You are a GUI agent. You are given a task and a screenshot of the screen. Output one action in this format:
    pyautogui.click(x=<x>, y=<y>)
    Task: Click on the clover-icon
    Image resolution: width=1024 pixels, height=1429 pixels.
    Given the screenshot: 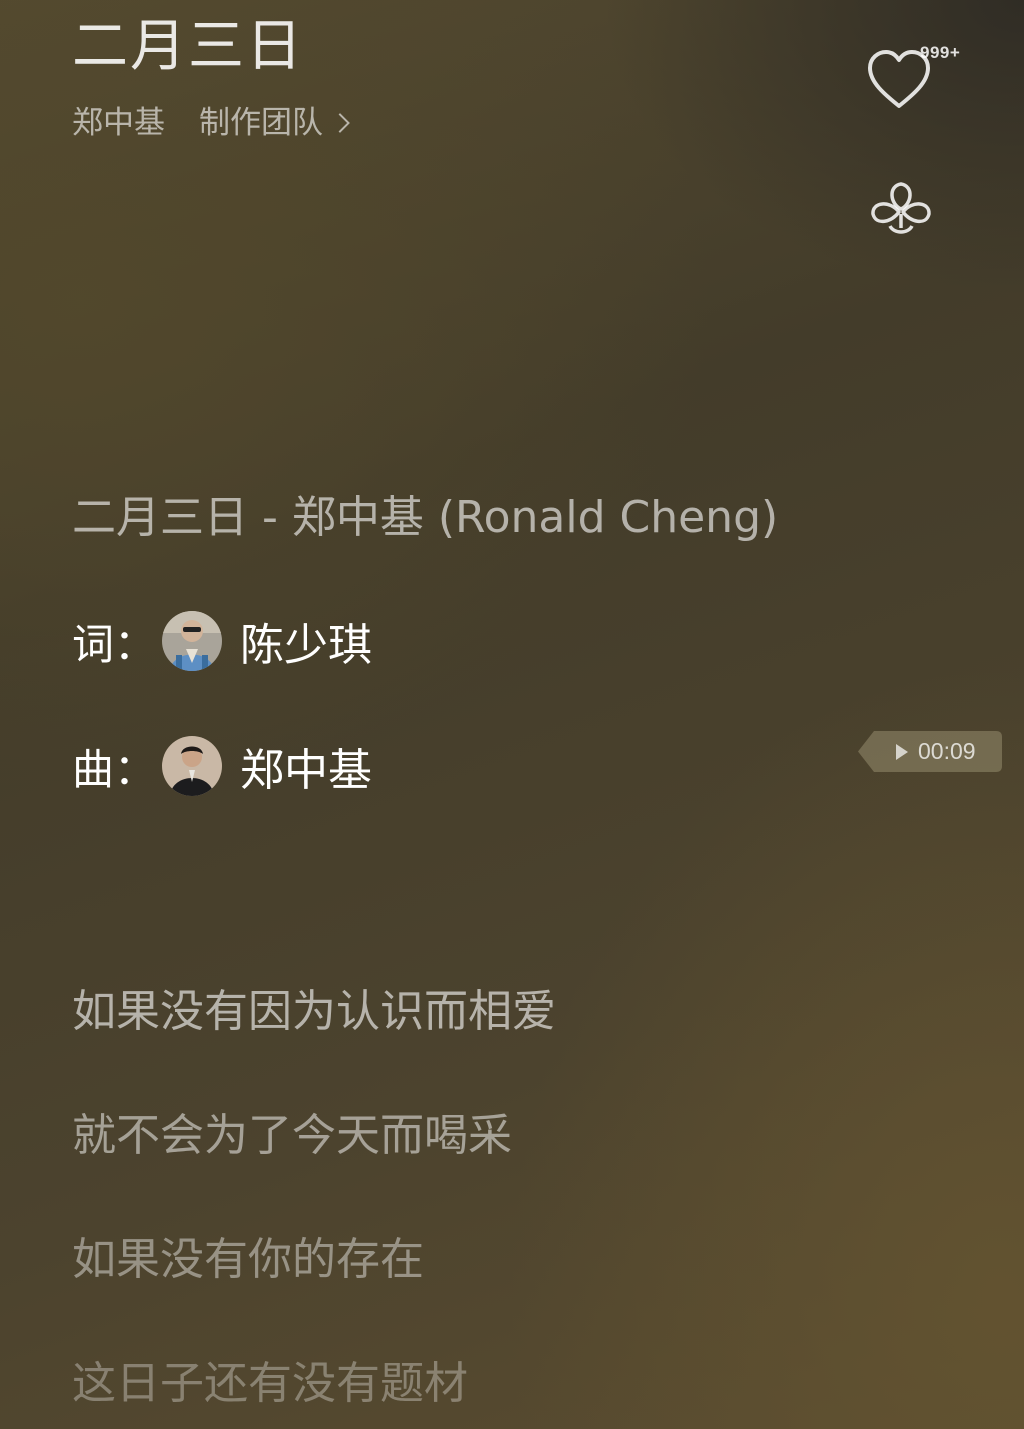 What is the action you would take?
    pyautogui.click(x=901, y=208)
    